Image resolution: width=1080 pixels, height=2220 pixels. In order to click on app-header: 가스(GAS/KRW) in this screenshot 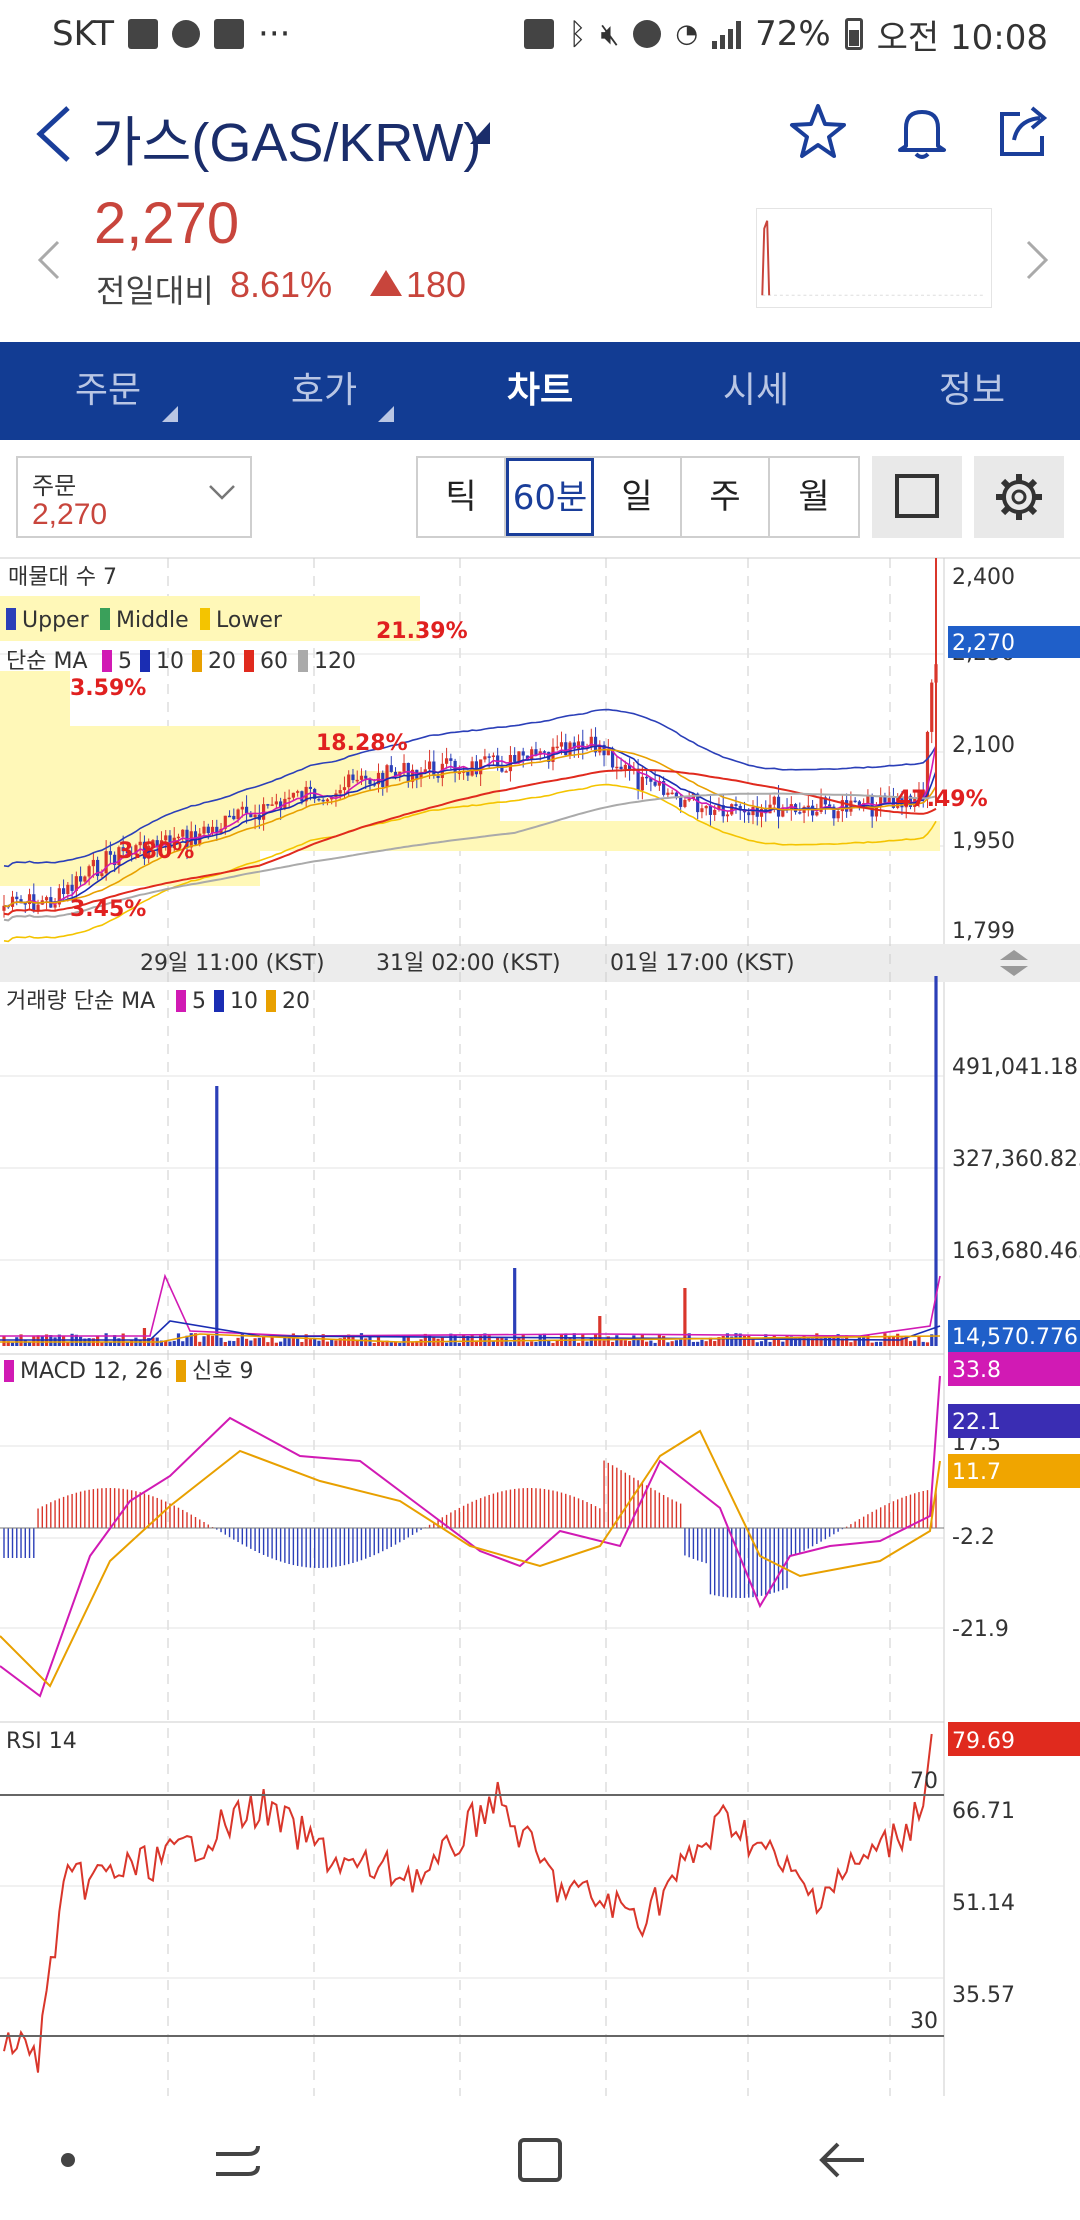, I will do `click(540, 135)`.